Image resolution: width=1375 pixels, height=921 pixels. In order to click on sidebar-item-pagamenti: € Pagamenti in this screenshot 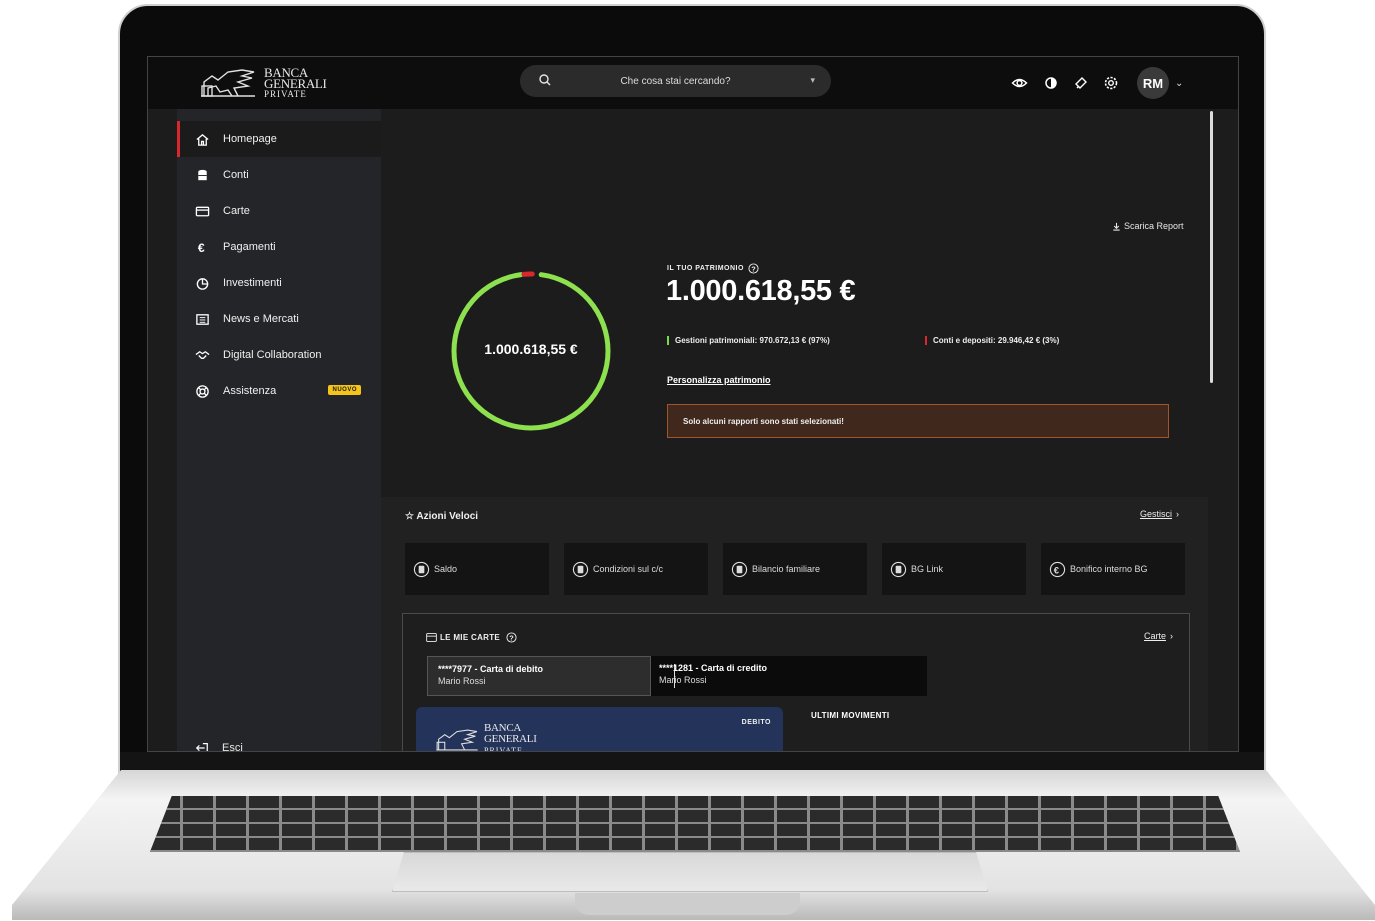, I will do `click(279, 247)`.